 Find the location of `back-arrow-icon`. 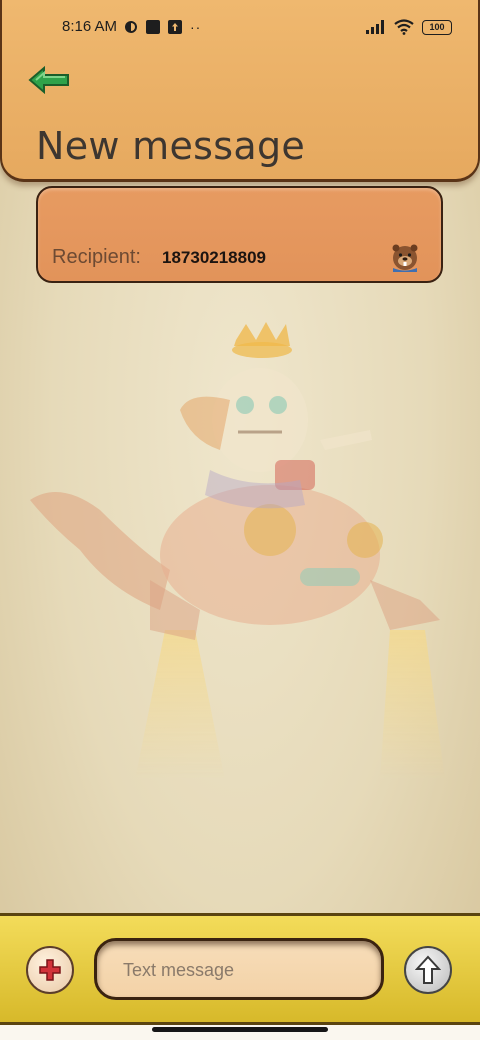

back-arrow-icon is located at coordinates (49, 80).